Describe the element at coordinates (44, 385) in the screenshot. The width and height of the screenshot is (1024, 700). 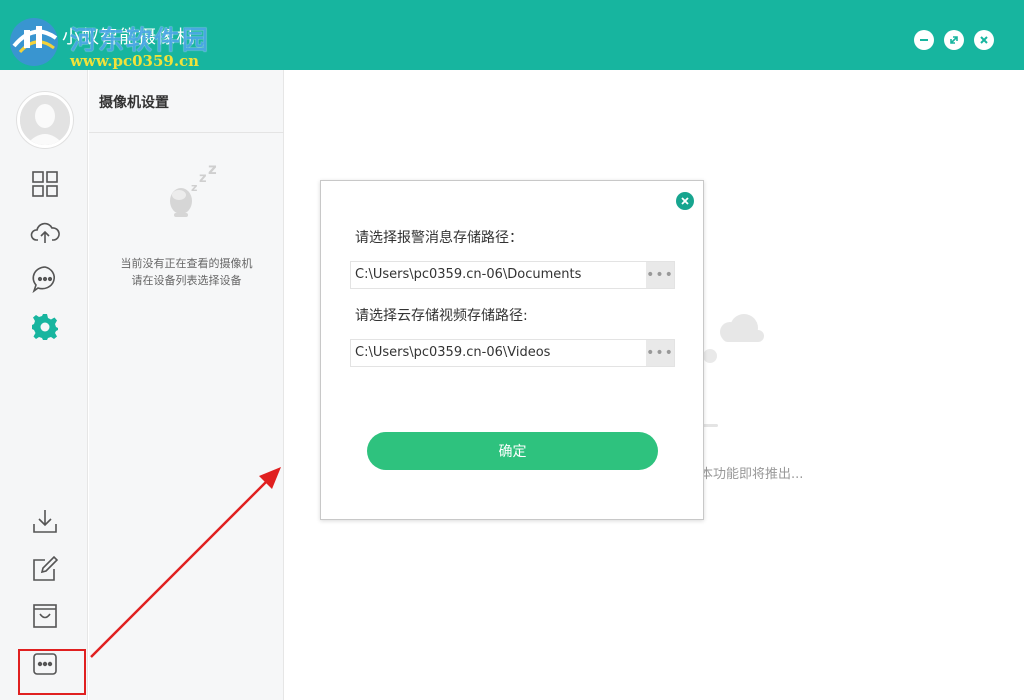
I see `sidebar` at that location.